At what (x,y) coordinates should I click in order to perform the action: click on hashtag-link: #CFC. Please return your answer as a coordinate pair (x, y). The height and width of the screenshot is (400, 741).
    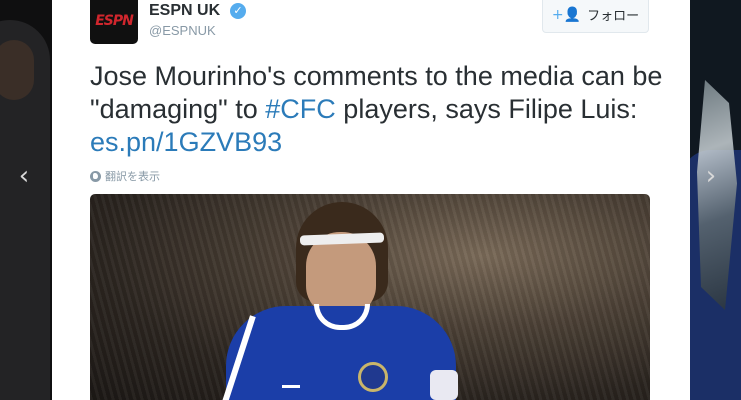
    Looking at the image, I should click on (300, 109).